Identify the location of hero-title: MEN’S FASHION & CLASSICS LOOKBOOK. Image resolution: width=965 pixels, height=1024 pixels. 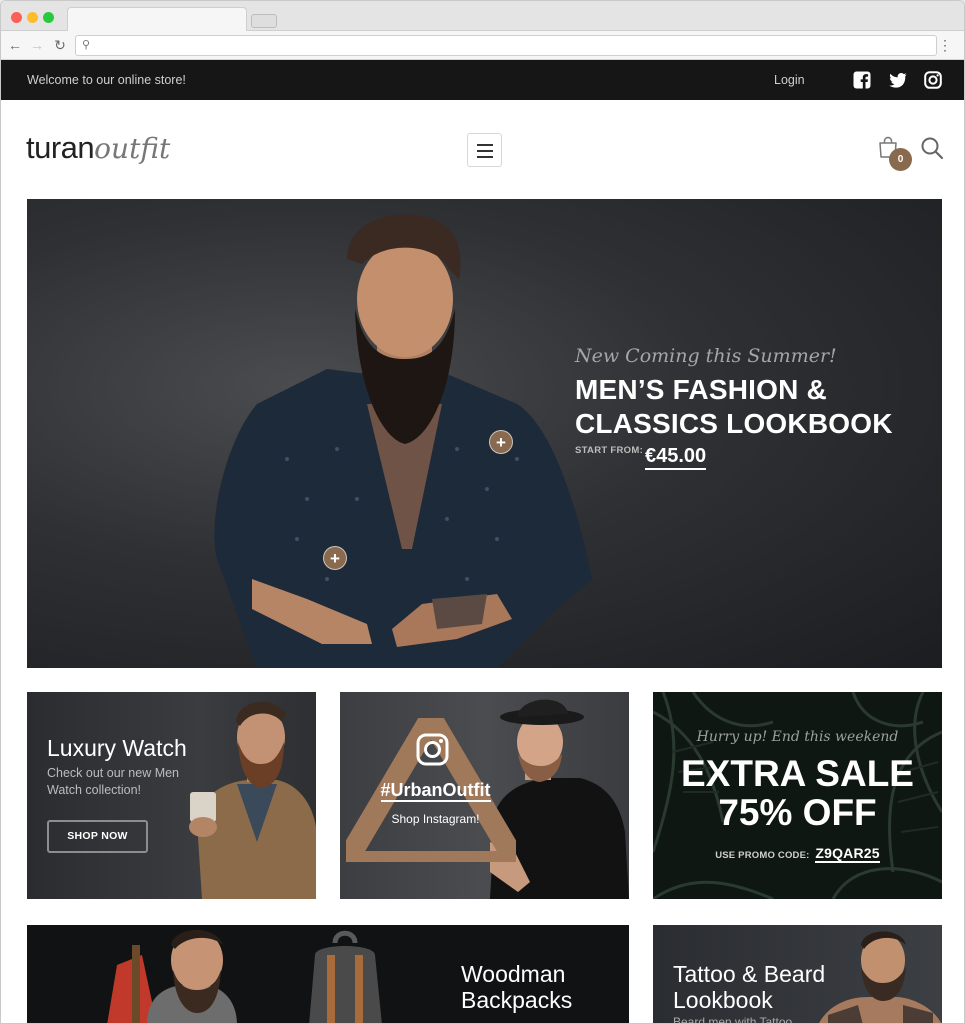
(734, 407).